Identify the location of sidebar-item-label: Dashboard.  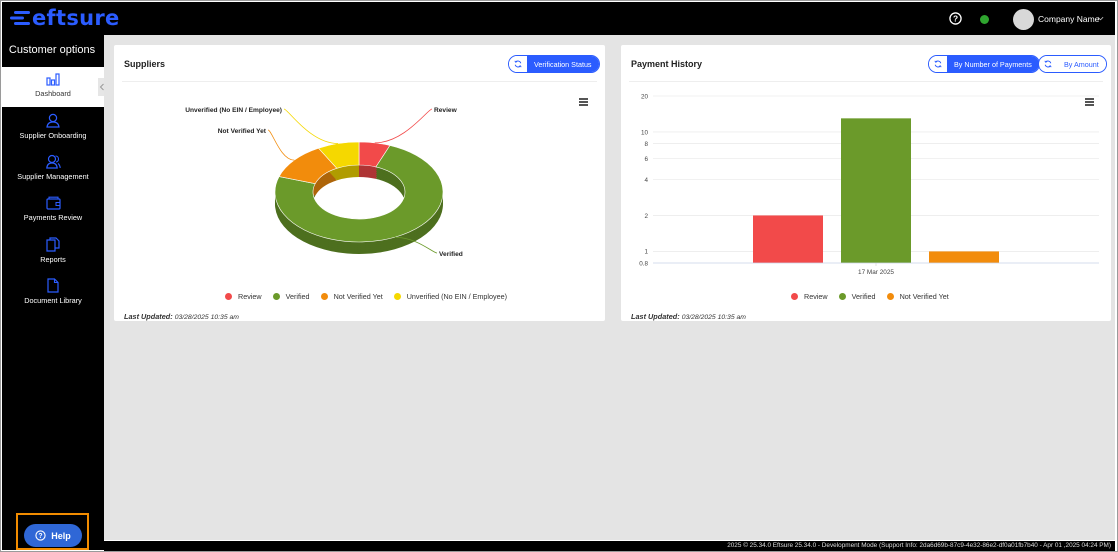
(53, 93).